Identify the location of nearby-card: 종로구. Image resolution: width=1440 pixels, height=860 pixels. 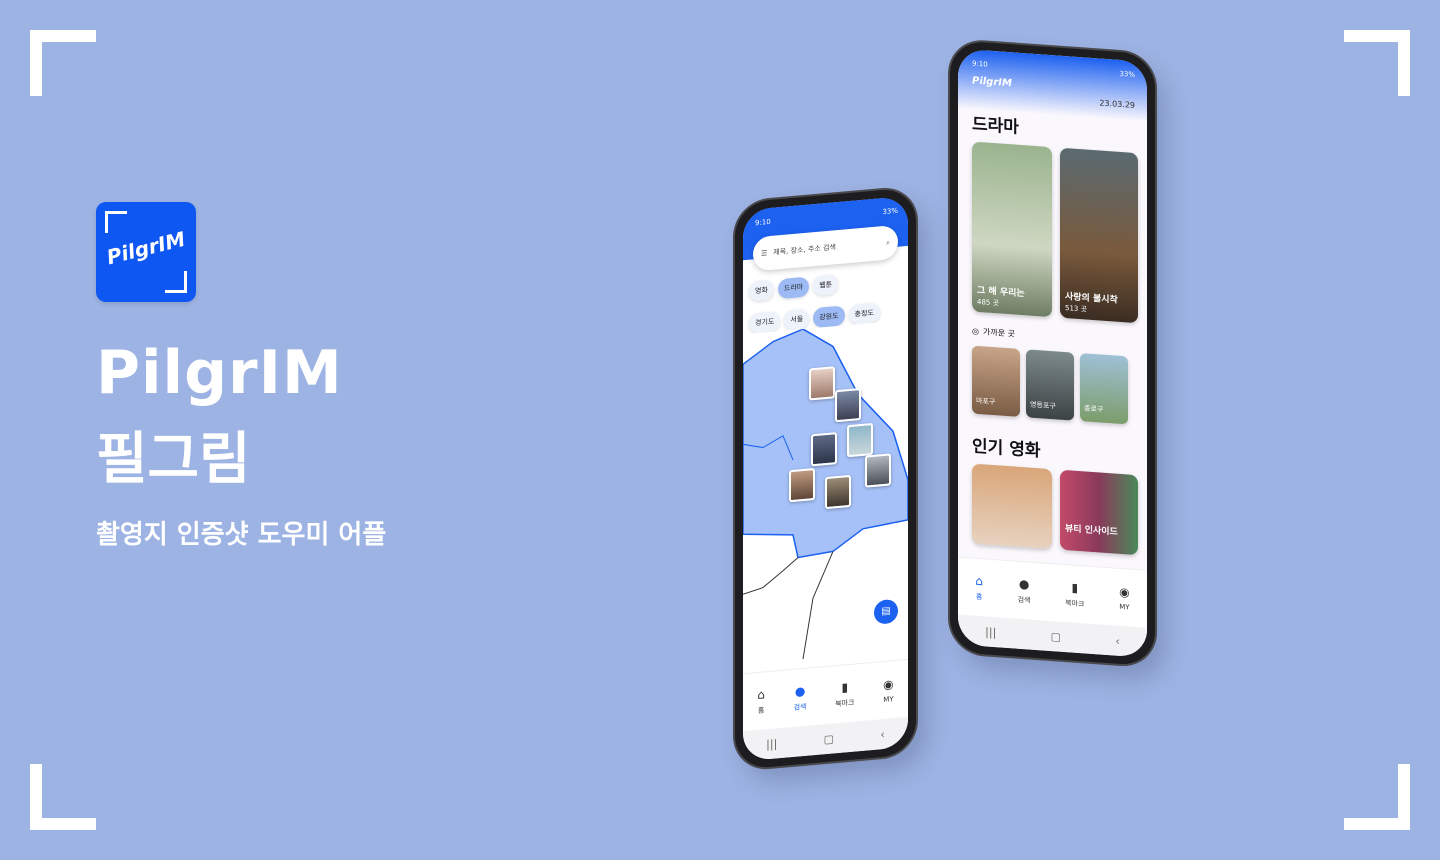
(1104, 389).